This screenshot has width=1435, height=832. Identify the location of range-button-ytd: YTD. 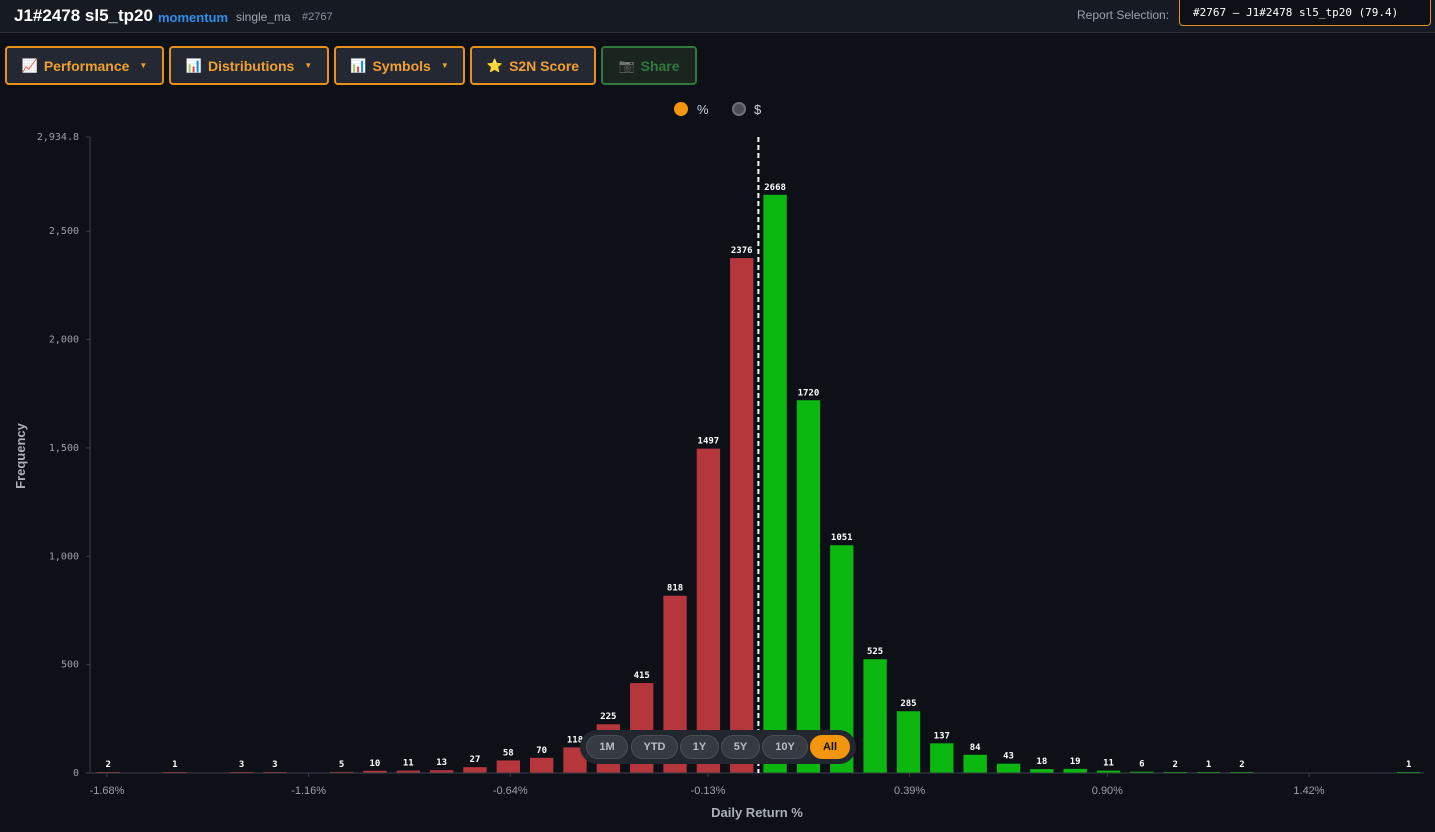
(654, 747).